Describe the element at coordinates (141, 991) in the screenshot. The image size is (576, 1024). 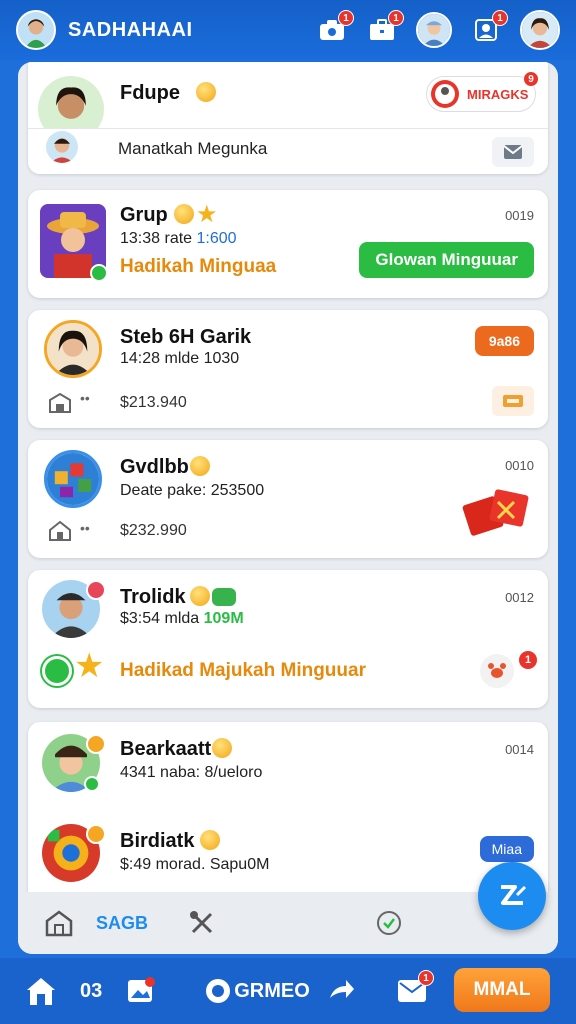
I see `gallery-icon` at that location.